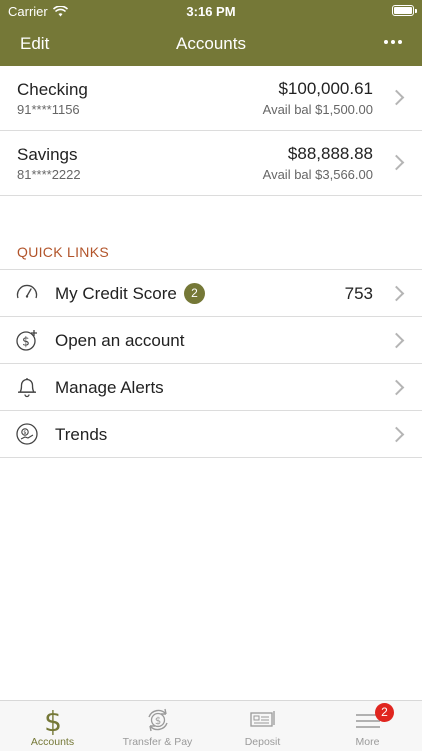  I want to click on available-balance: Avail bal $1,500.00, so click(317, 109).